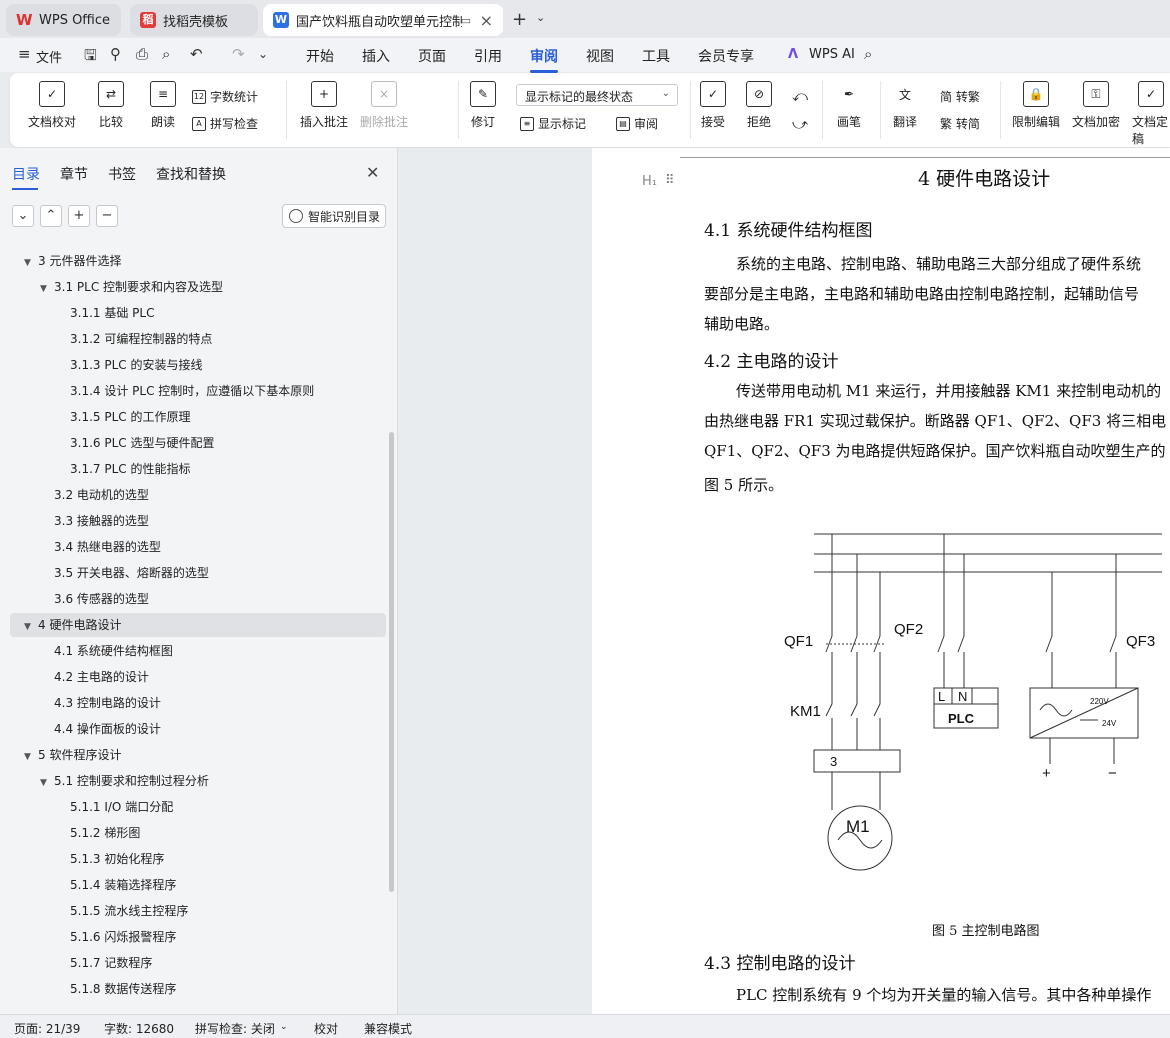 This screenshot has width=1170, height=1038. Describe the element at coordinates (139, 1028) in the screenshot. I see `word-count-status: 字数: 12680` at that location.